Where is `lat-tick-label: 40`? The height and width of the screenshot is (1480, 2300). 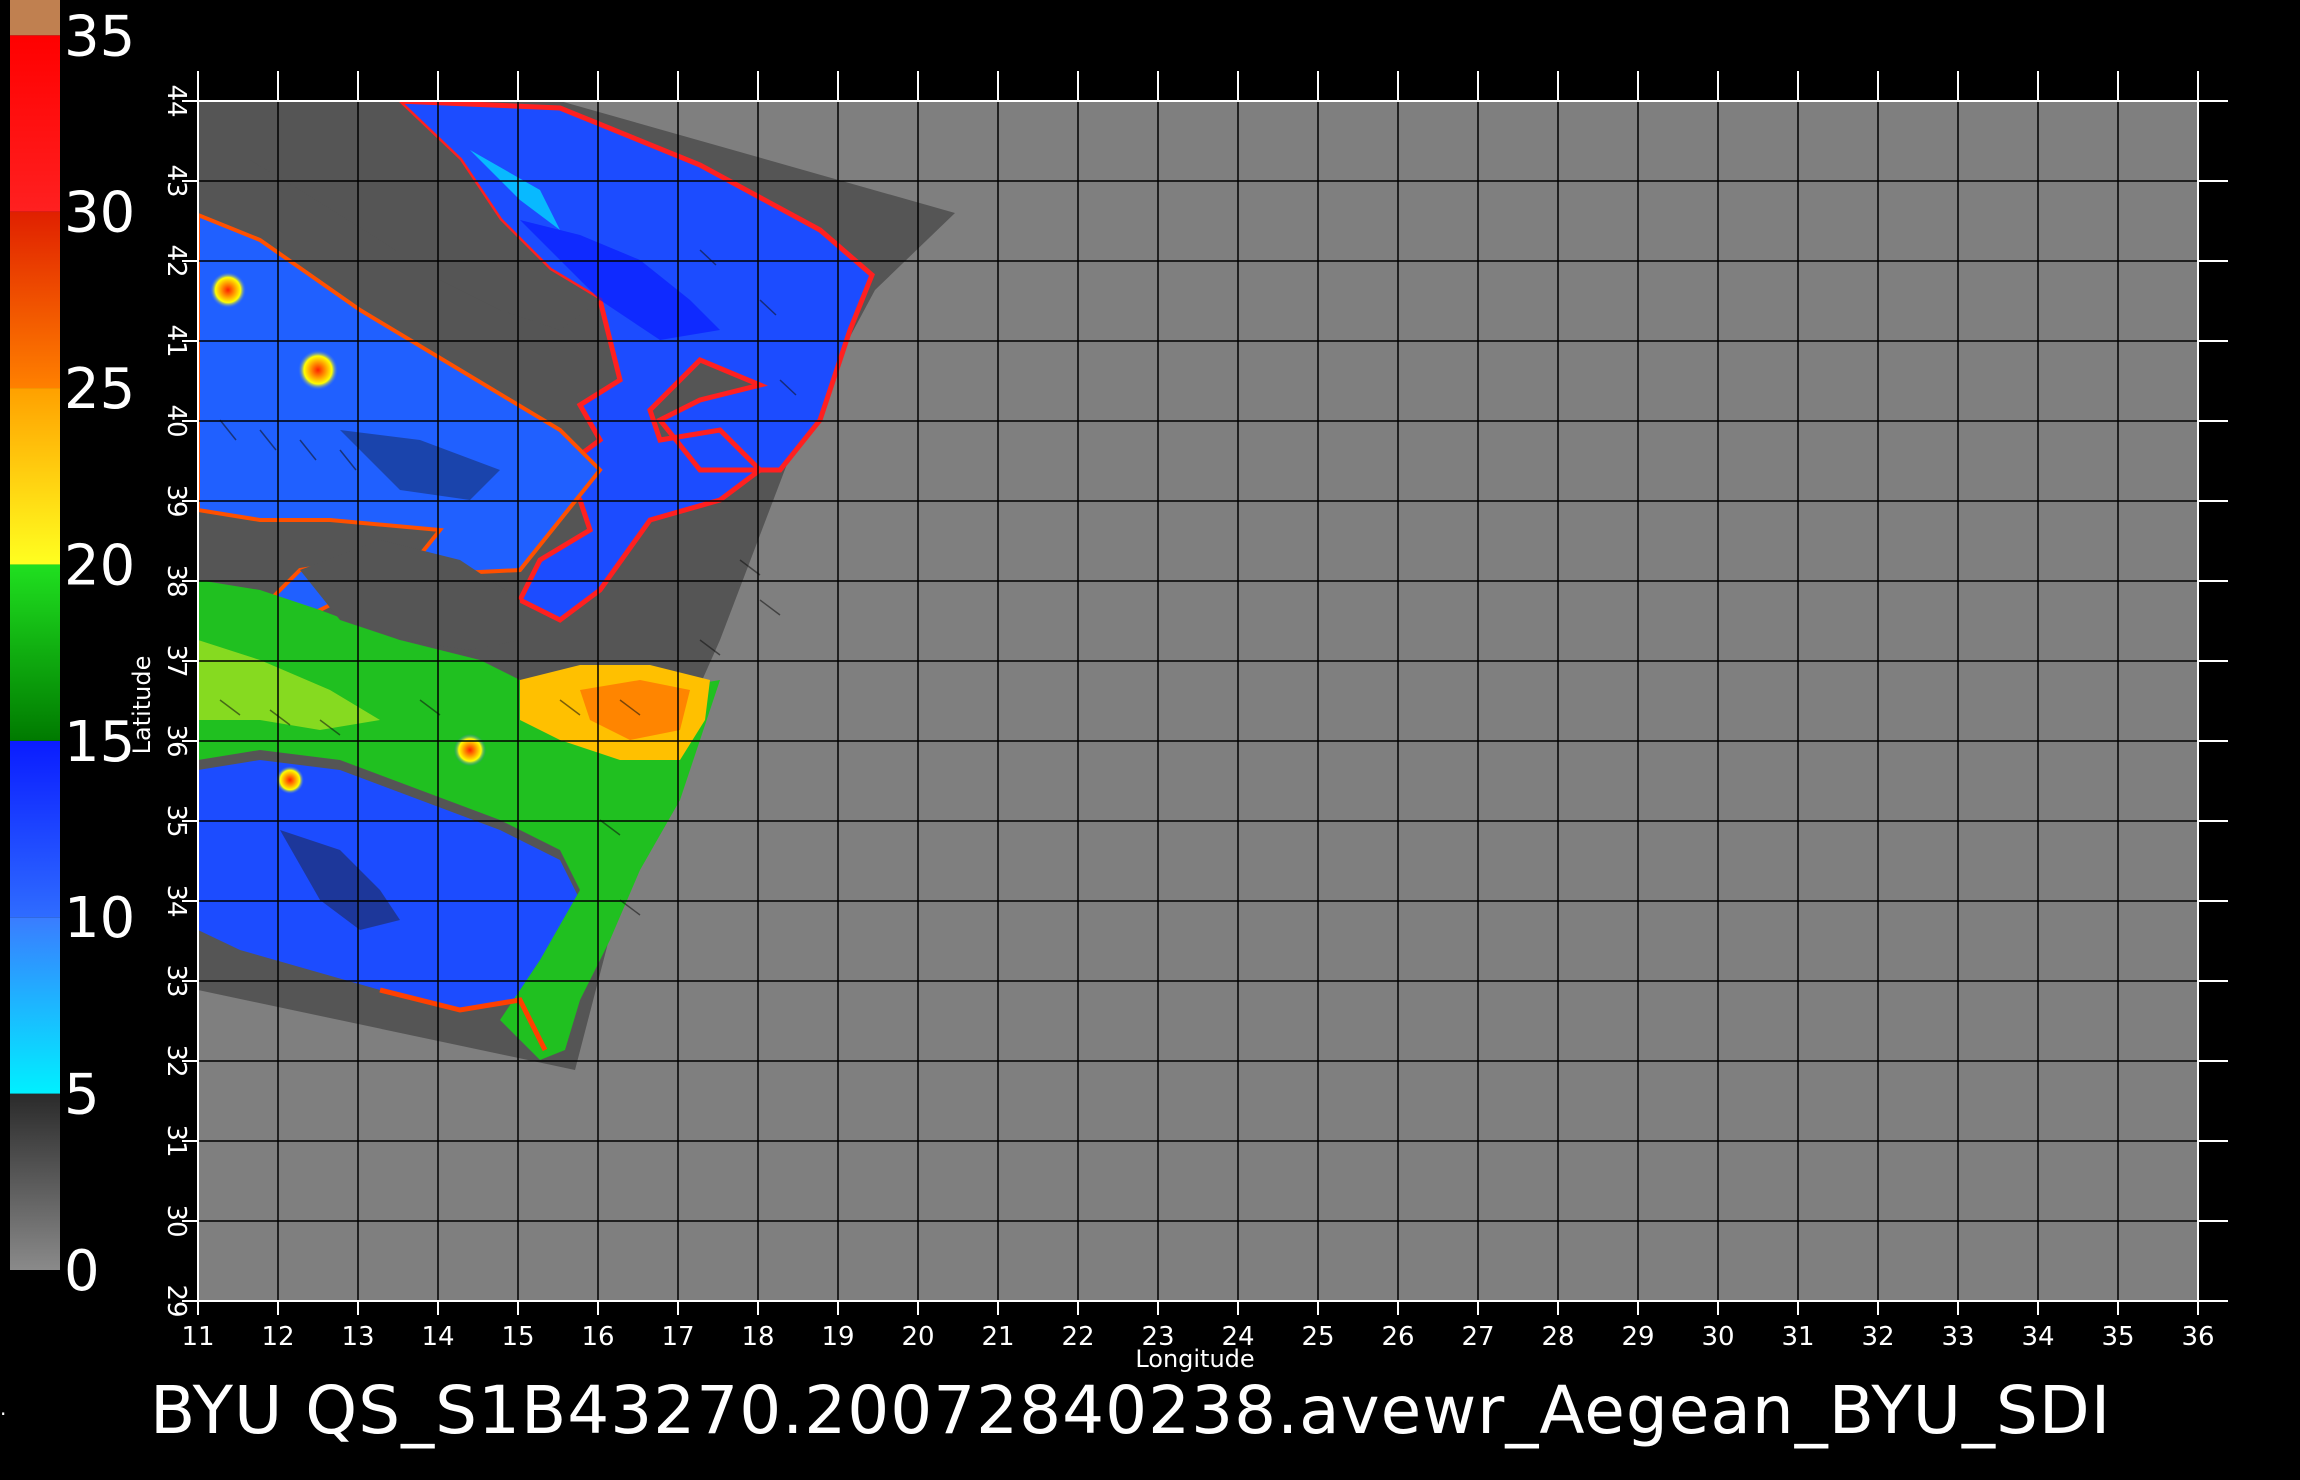 lat-tick-label: 40 is located at coordinates (176, 420).